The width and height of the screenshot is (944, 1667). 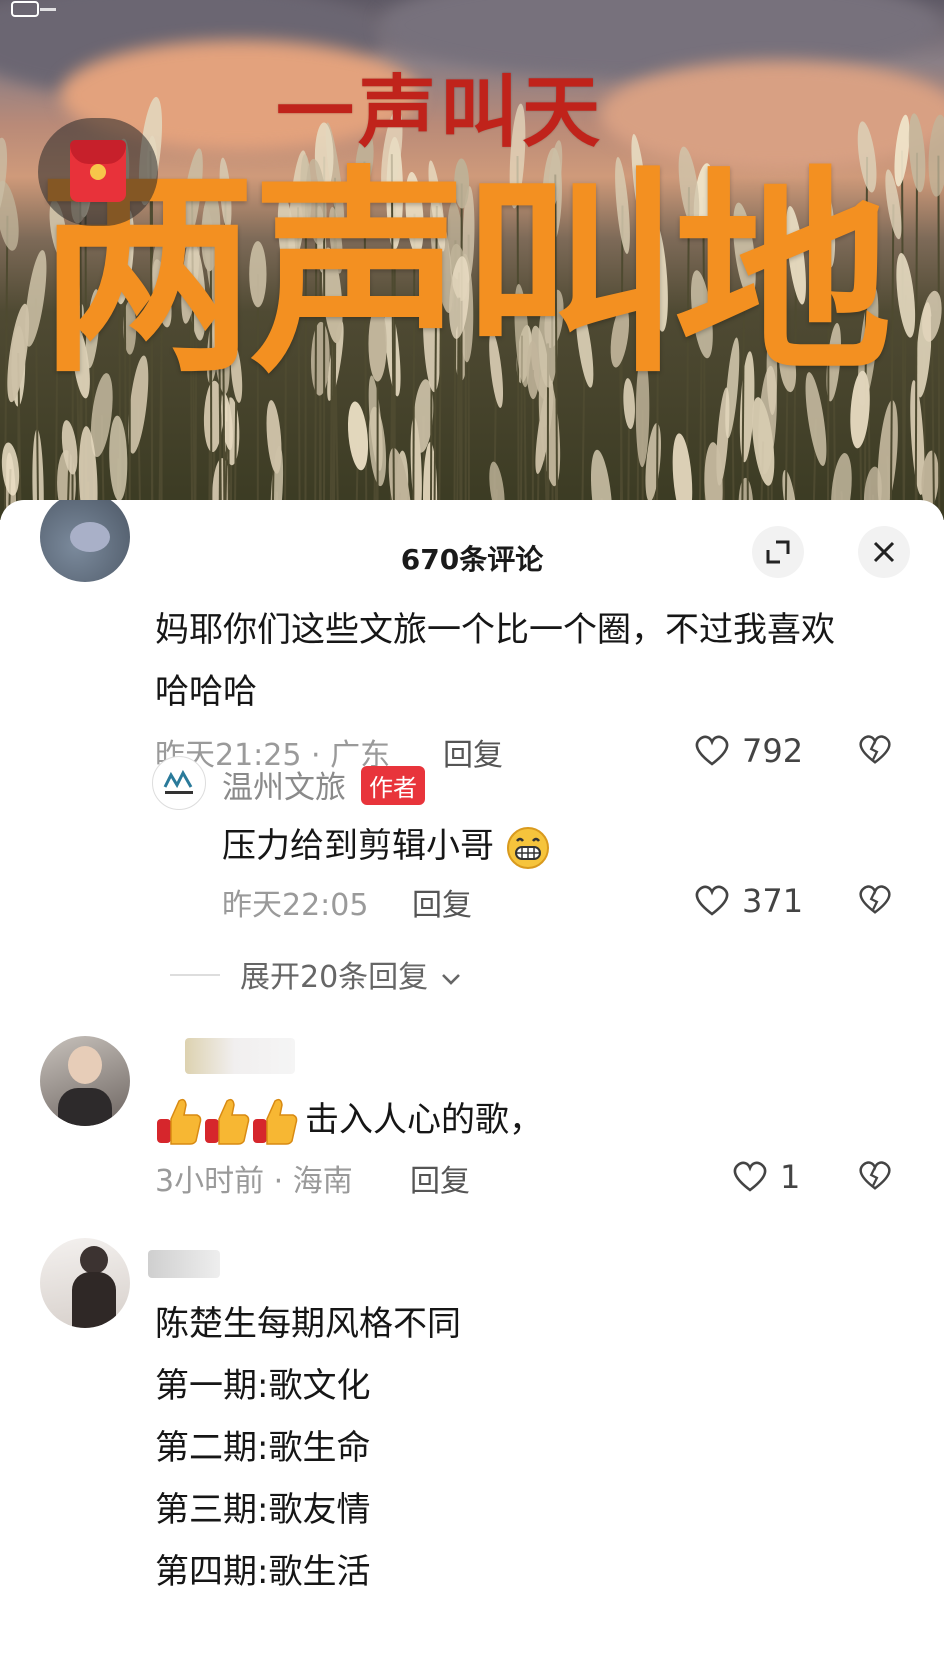 What do you see at coordinates (195, 975) in the screenshot?
I see `divider` at bounding box center [195, 975].